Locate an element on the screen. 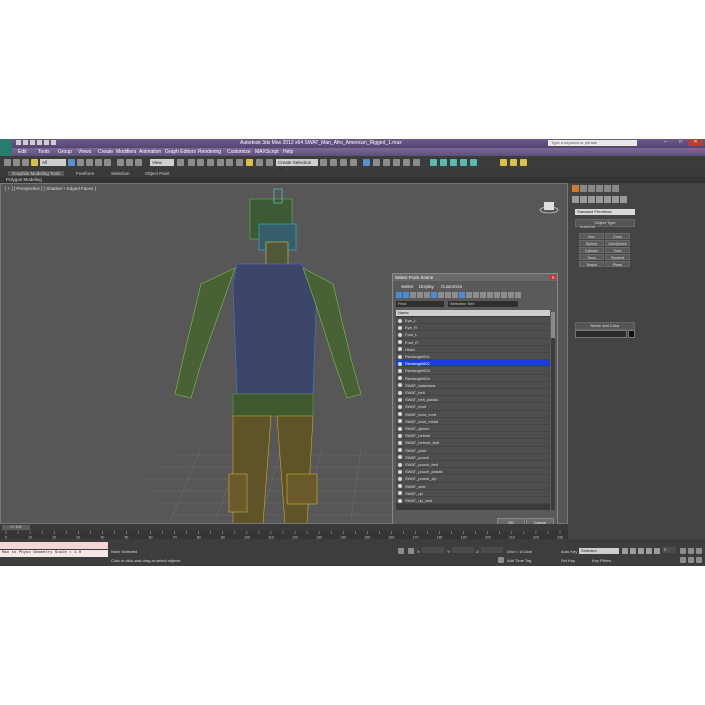 The height and width of the screenshot is (705, 705). cylinder-button: Cylinder is located at coordinates (591, 250).